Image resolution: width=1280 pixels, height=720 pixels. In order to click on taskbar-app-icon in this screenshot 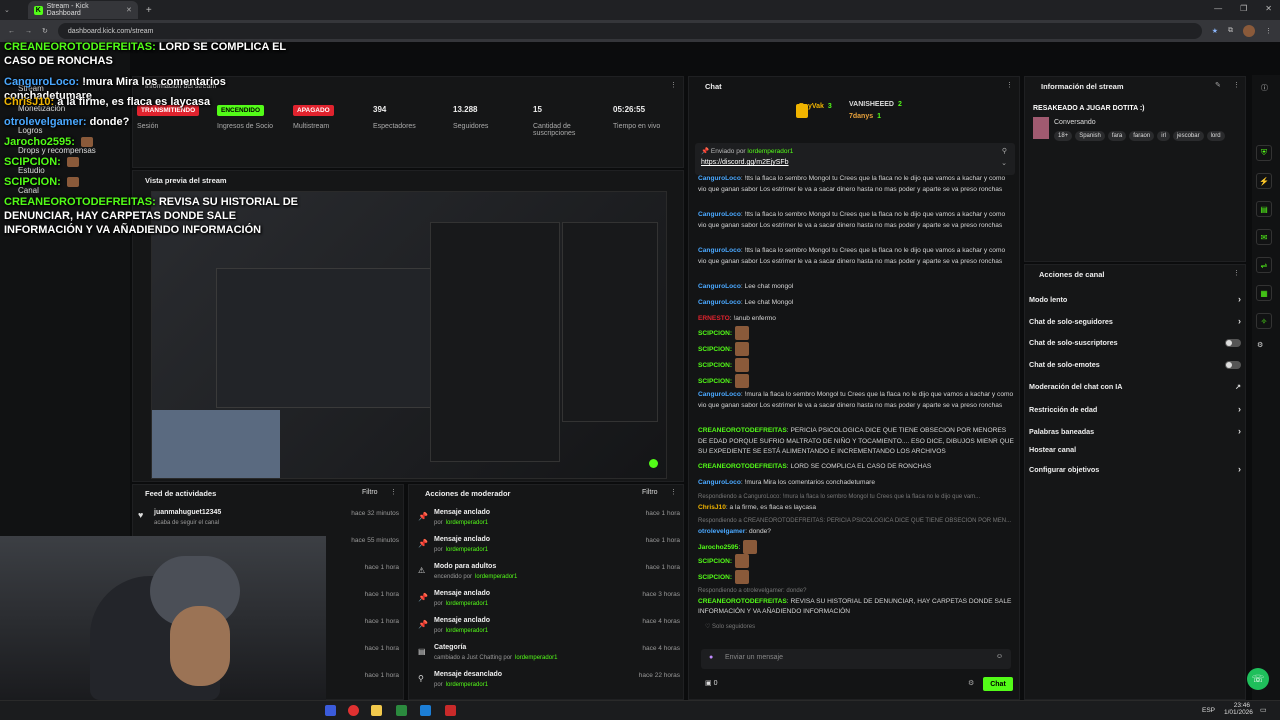, I will do `click(330, 710)`.